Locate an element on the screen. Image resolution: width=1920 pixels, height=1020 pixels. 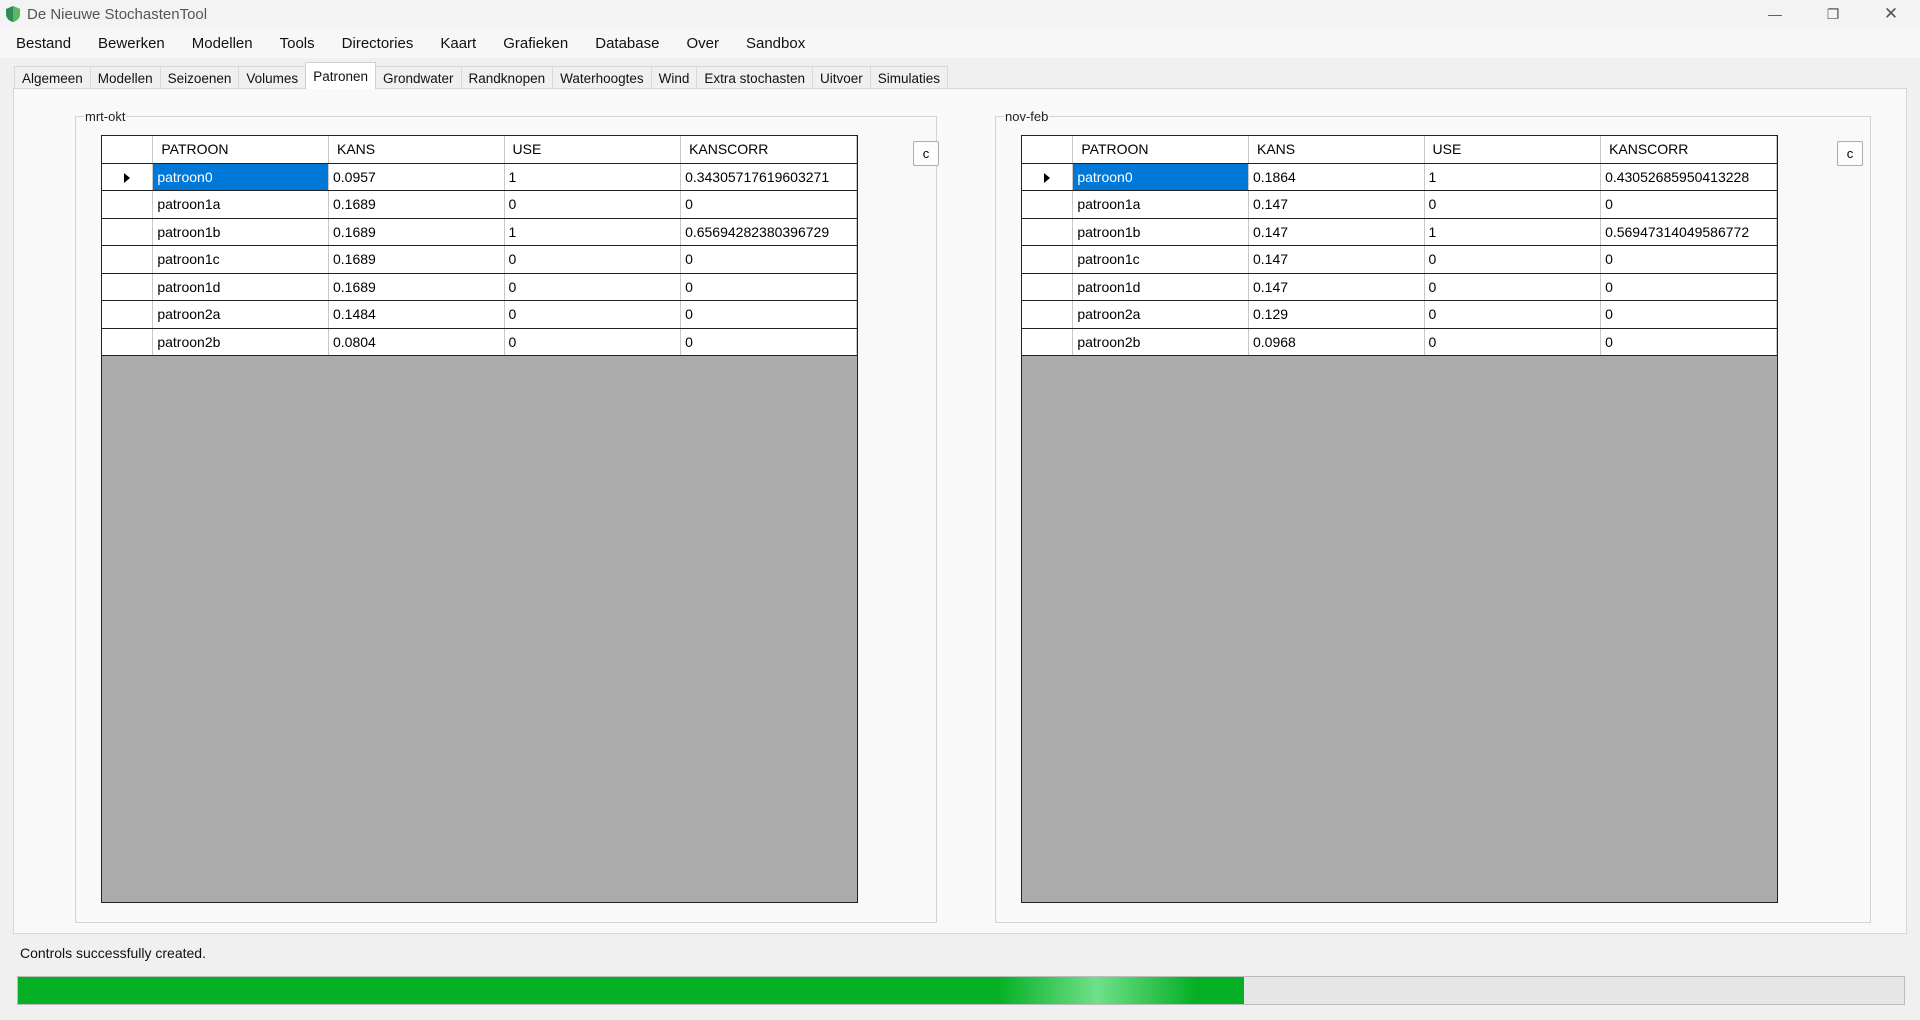
table-row: patroon1a 0.1689 0 0 is located at coordinates (479, 204).